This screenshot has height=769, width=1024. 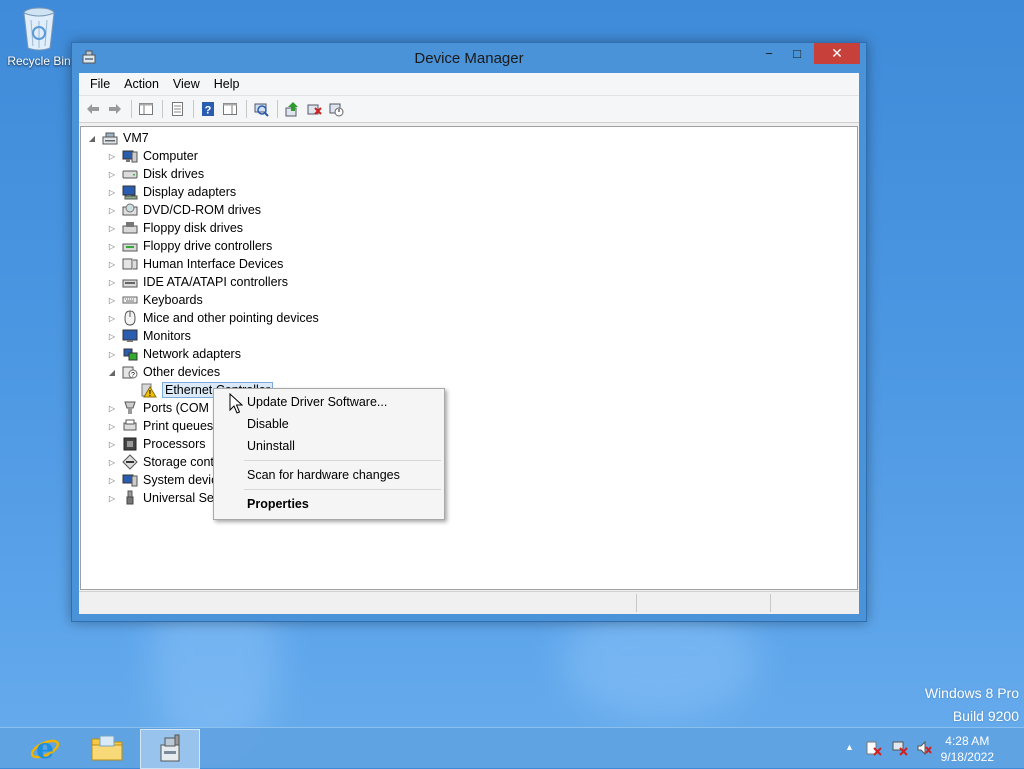 I want to click on toolbar: ?, so click(x=469, y=109).